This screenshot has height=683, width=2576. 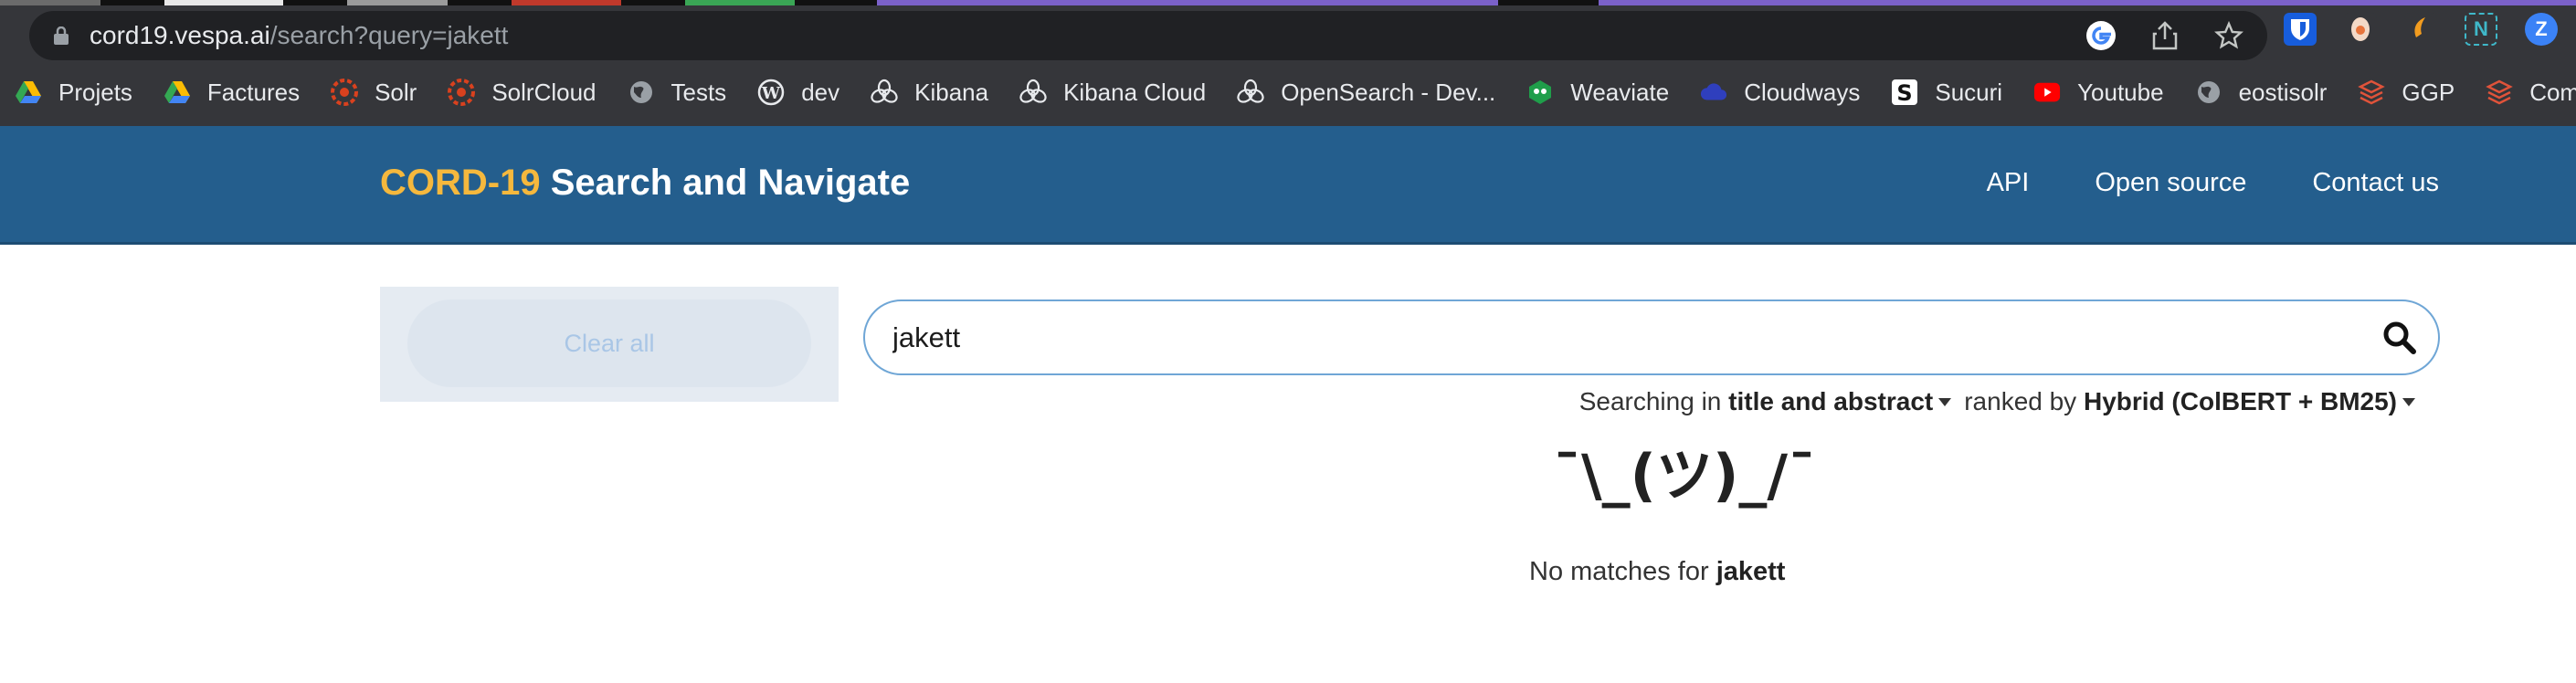 I want to click on bookmark-tests: Tests, so click(x=678, y=92).